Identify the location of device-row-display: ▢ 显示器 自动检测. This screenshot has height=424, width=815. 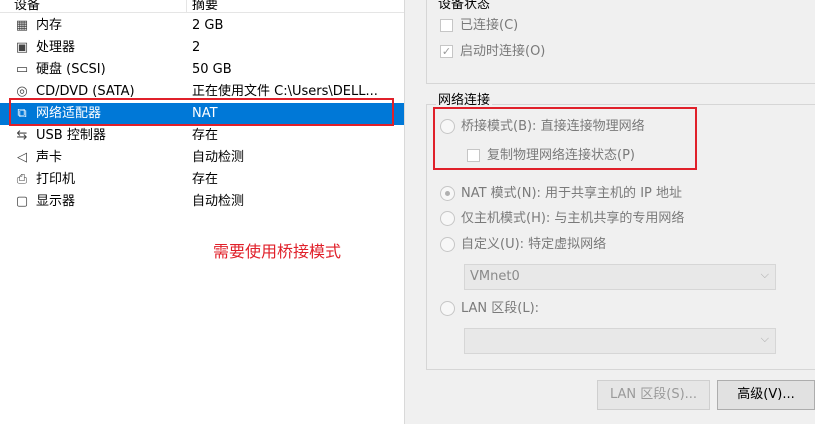
(202, 202).